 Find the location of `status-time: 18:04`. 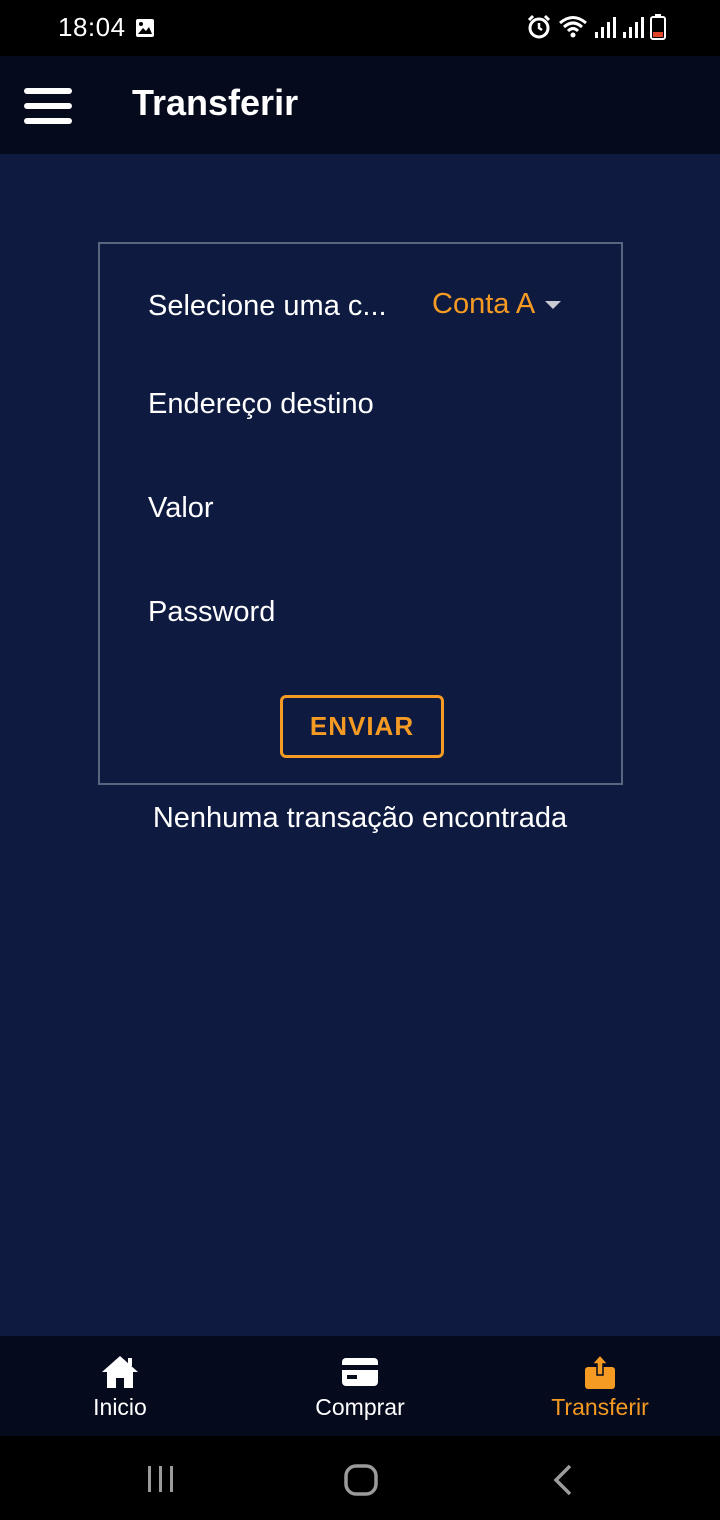

status-time: 18:04 is located at coordinates (92, 27).